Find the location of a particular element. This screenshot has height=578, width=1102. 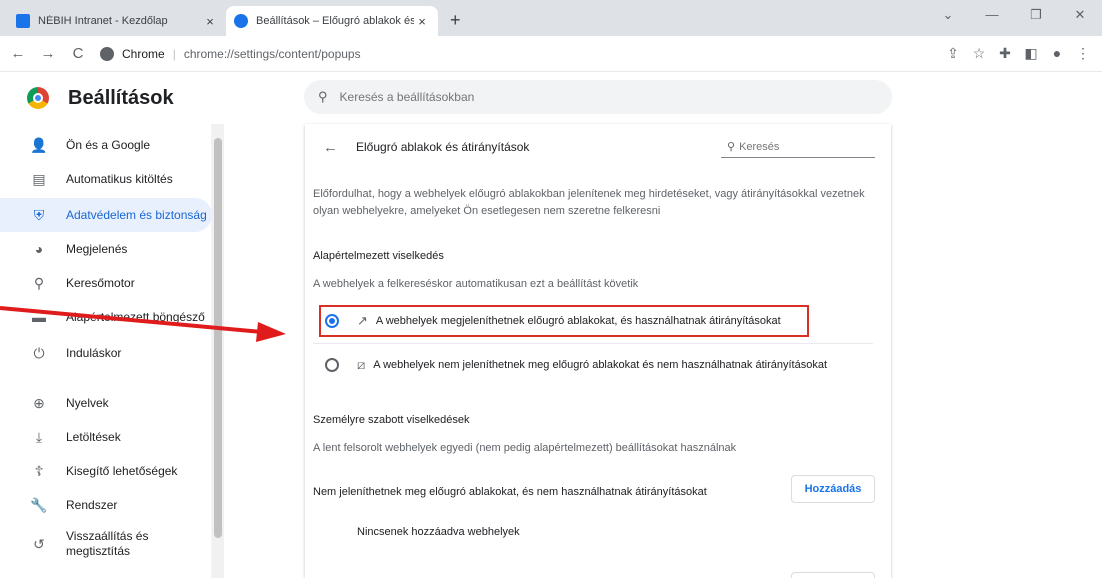

highlight-annotation-box is located at coordinates (564, 321).